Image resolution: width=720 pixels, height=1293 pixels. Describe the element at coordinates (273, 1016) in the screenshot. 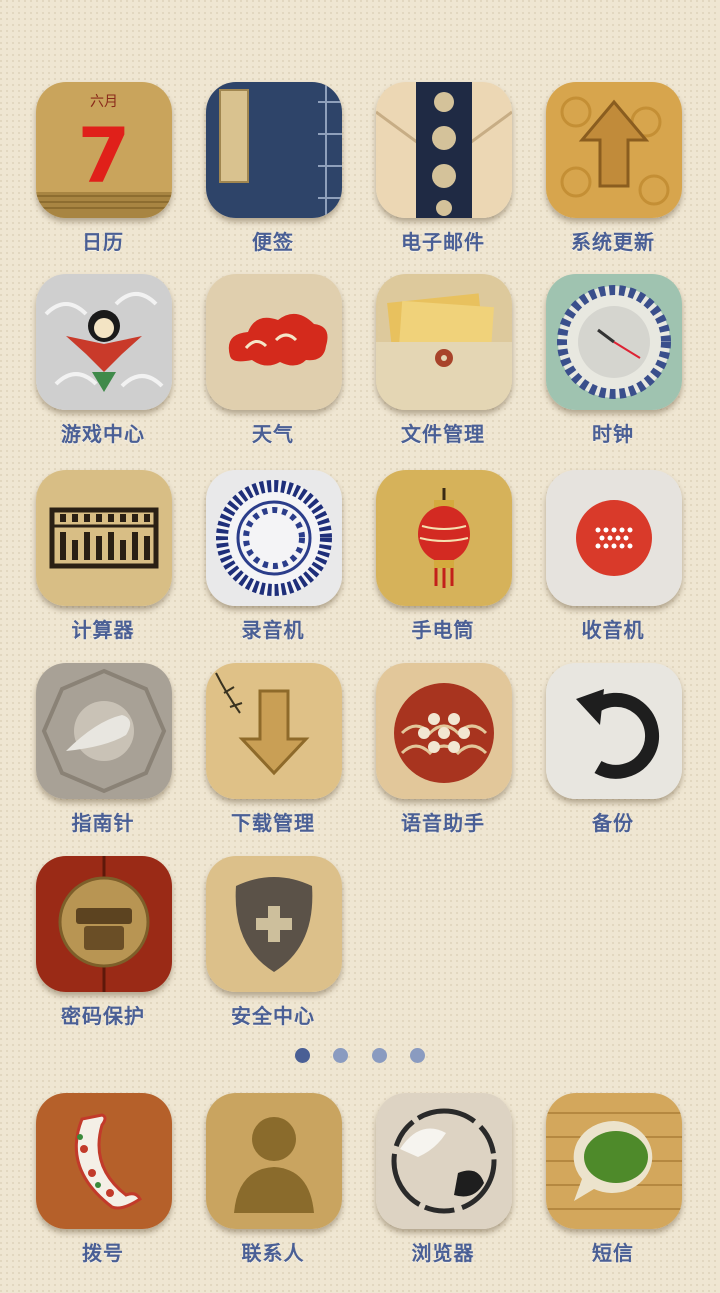

I see `app-label: 安全中心` at that location.